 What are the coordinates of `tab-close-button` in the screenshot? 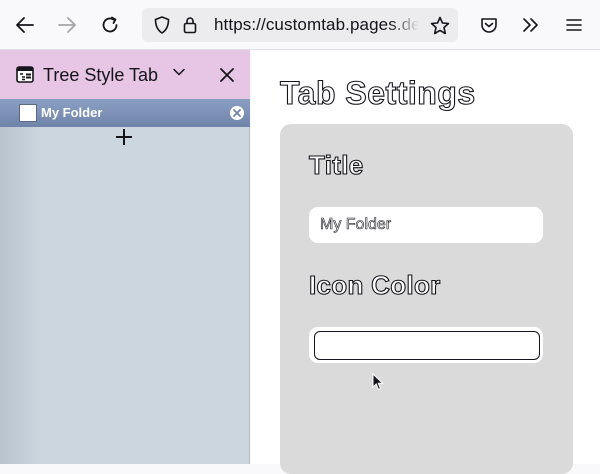 It's located at (237, 113).